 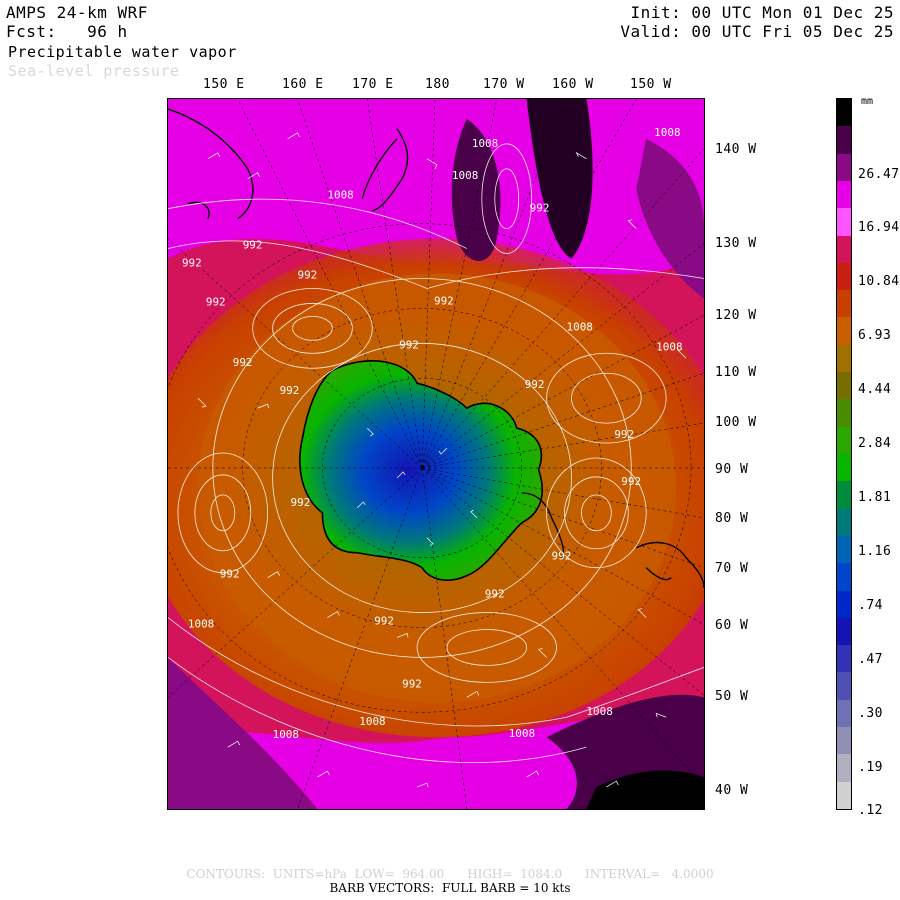 What do you see at coordinates (573, 84) in the screenshot?
I see `lon-label-160w: 160 W` at bounding box center [573, 84].